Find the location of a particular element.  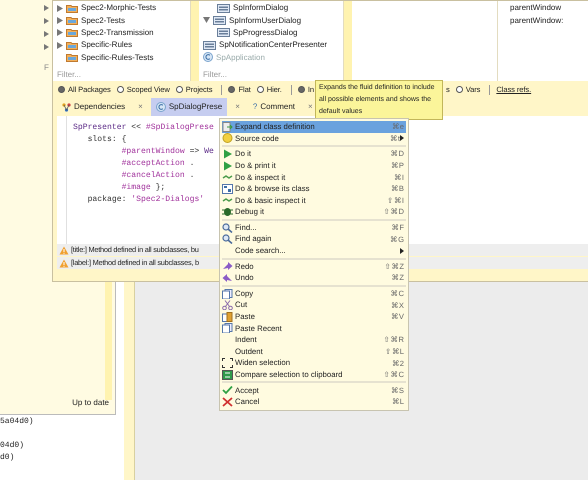

method-name: parentWindow is located at coordinates (549, 8).